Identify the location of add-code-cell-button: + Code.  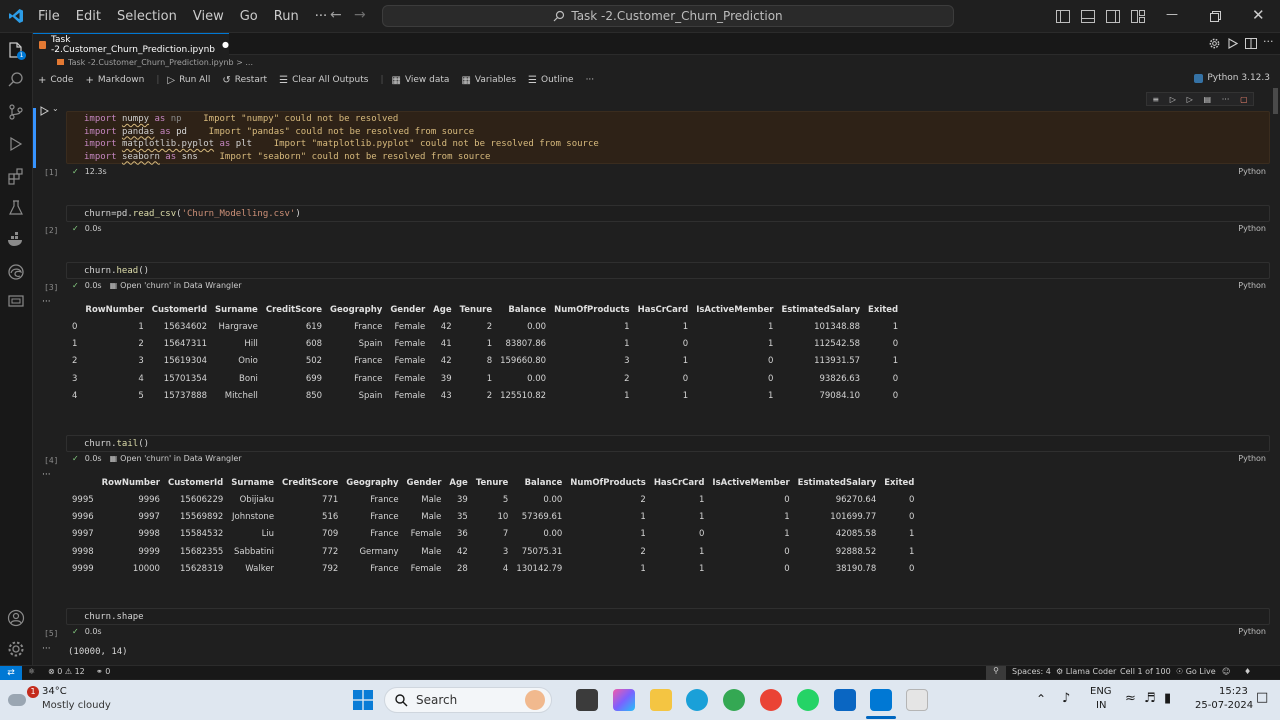
(55, 80).